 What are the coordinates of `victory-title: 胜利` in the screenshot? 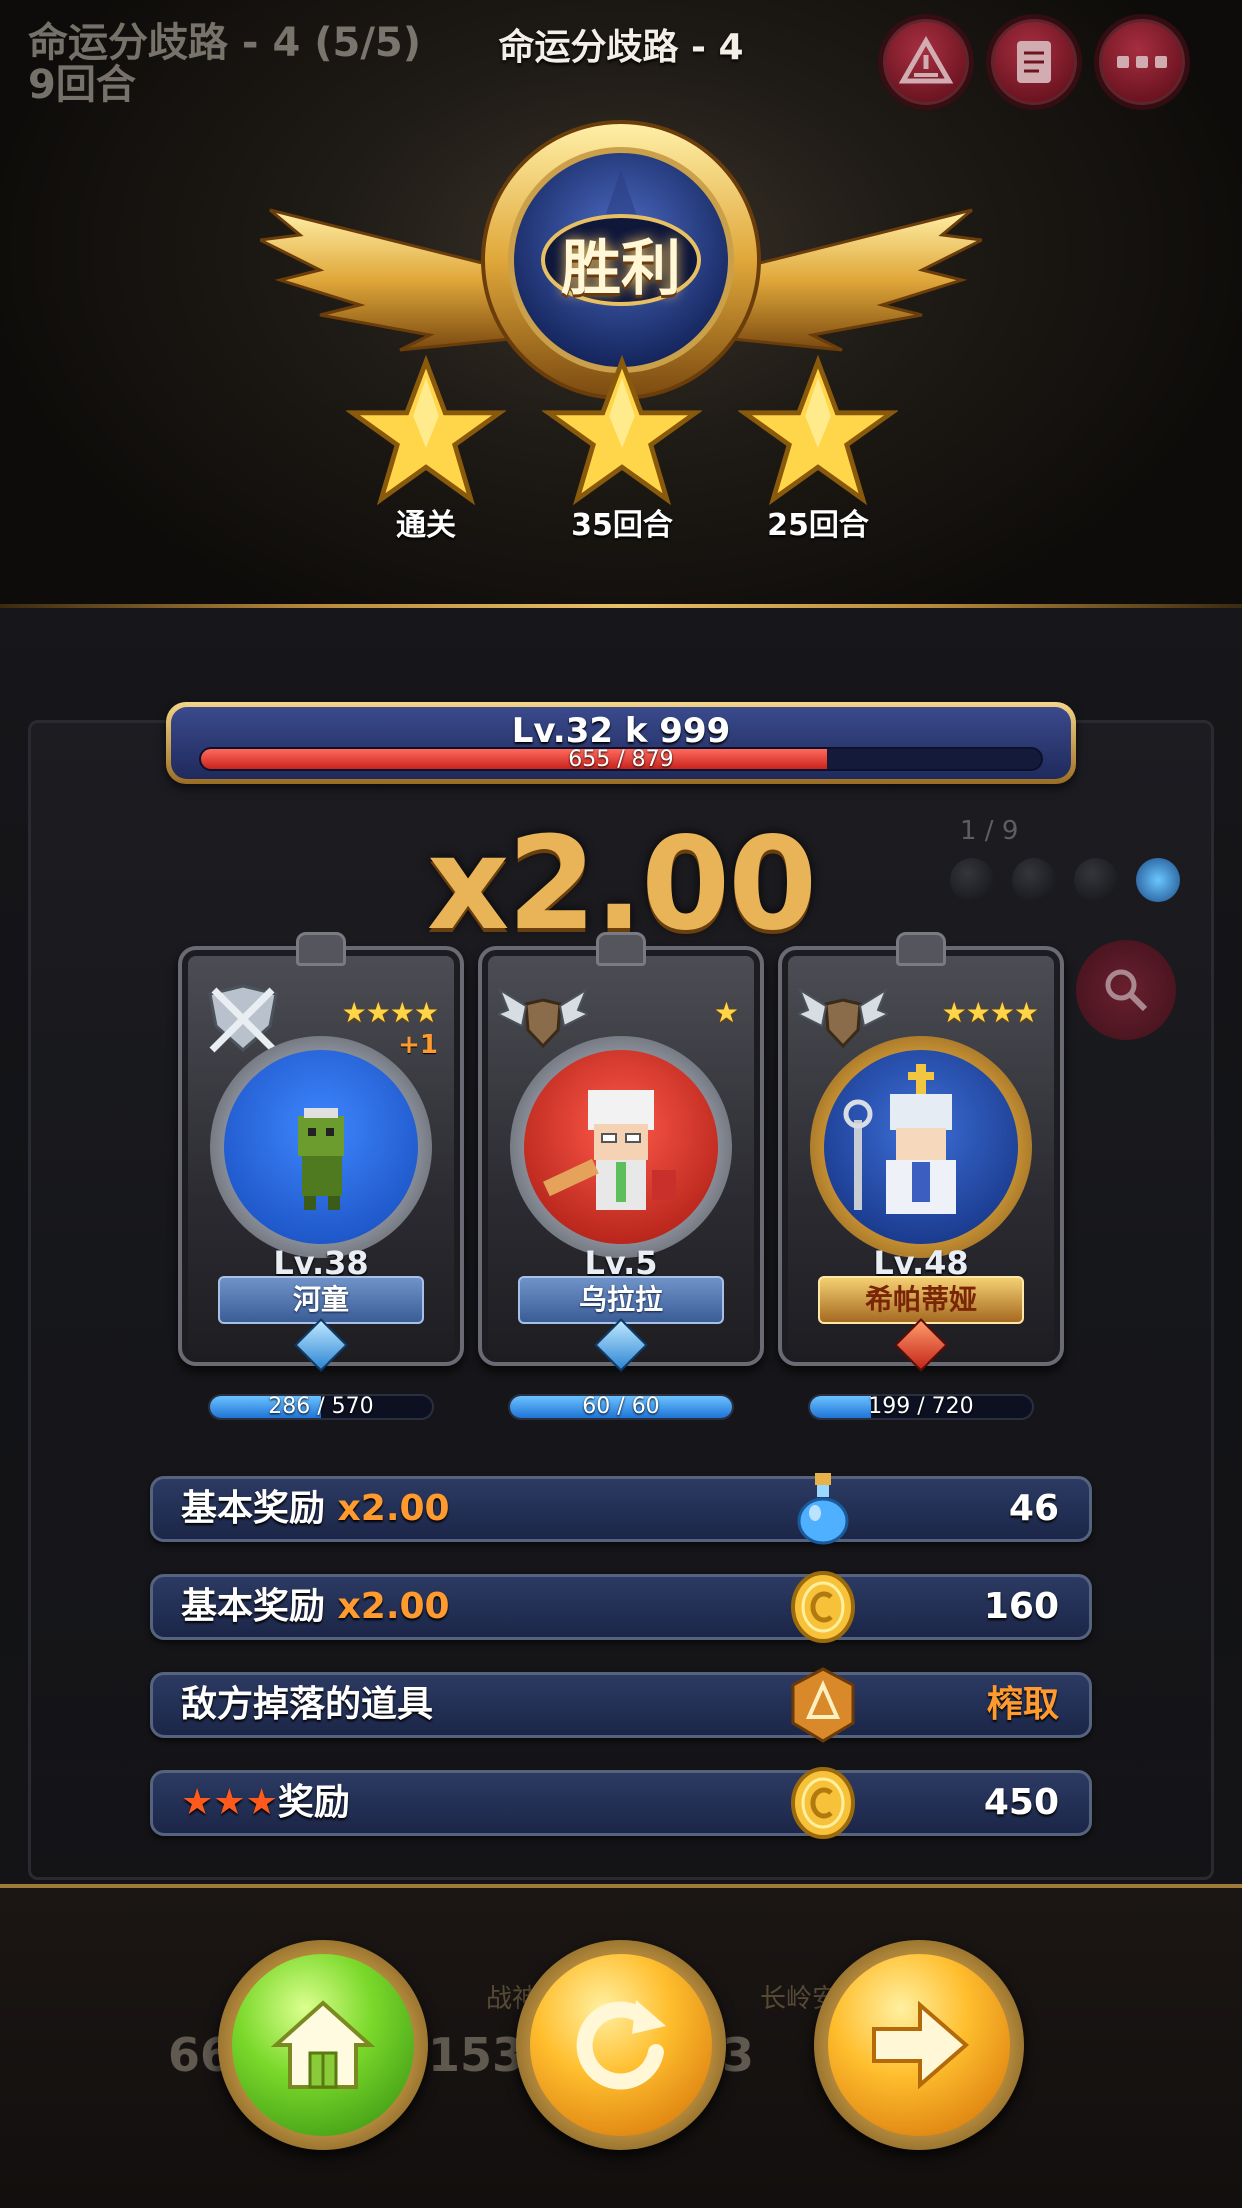 It's located at (621, 269).